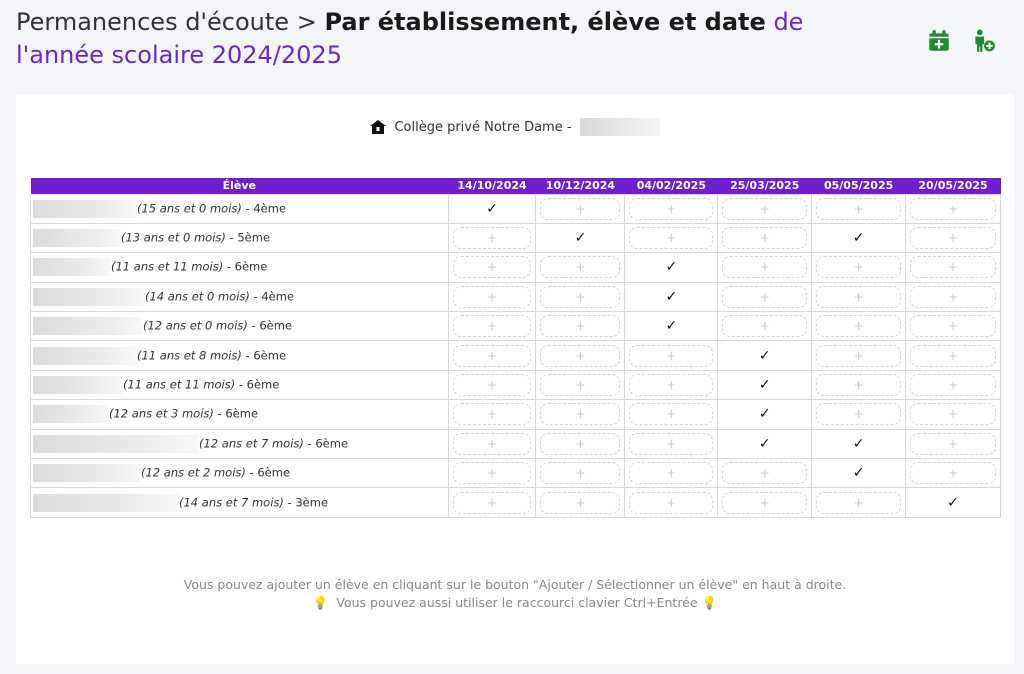 The image size is (1024, 674). Describe the element at coordinates (515, 208) in the screenshot. I see `table-row: (15 ans et 0 mois) - 4ème ✓ + + + + +` at that location.